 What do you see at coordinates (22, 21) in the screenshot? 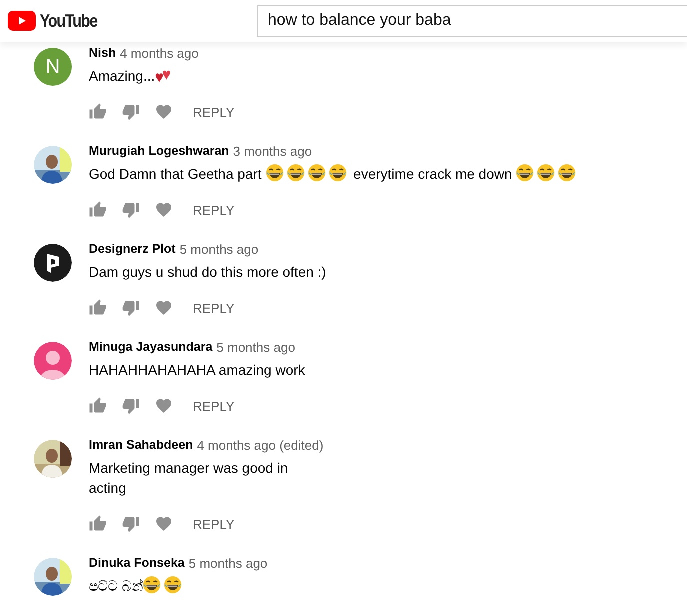
I see `play-logo-icon` at bounding box center [22, 21].